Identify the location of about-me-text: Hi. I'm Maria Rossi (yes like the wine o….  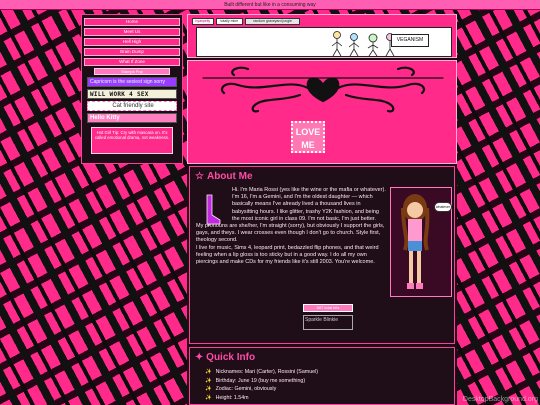
(291, 226).